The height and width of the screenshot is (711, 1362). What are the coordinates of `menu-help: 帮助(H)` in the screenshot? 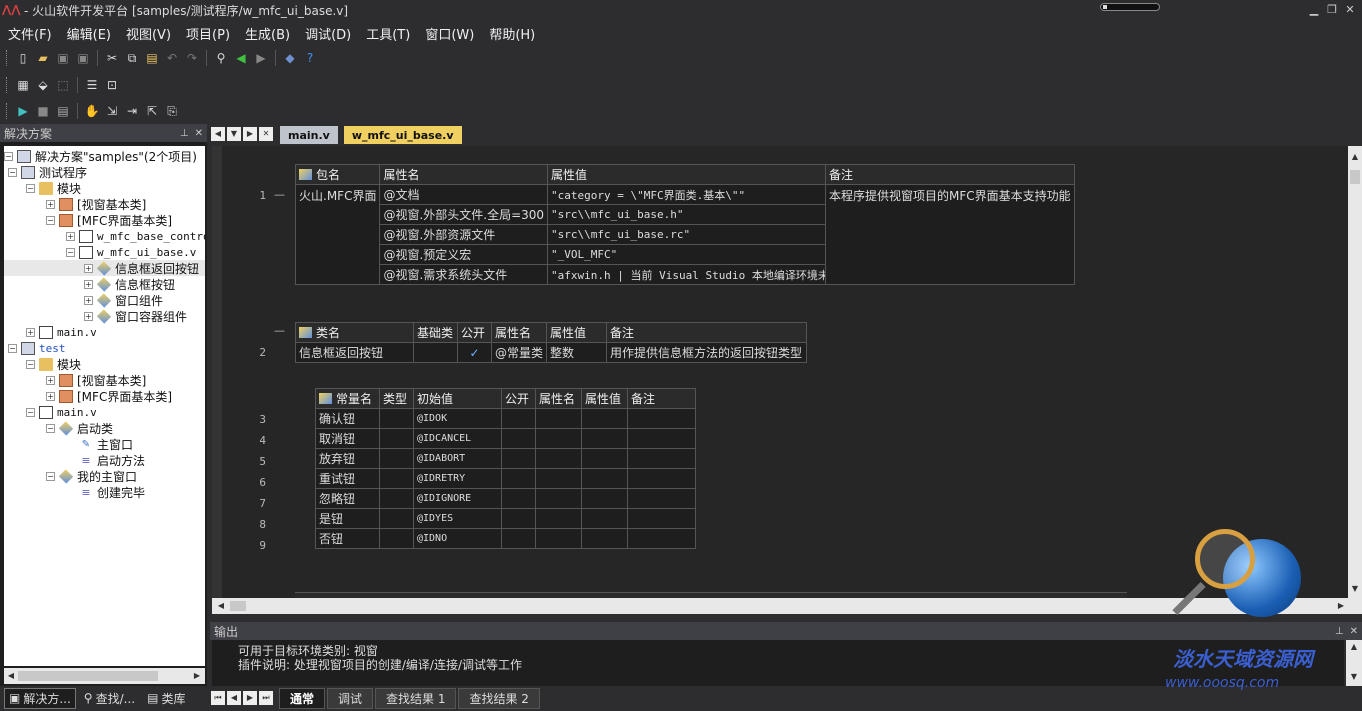 It's located at (512, 33).